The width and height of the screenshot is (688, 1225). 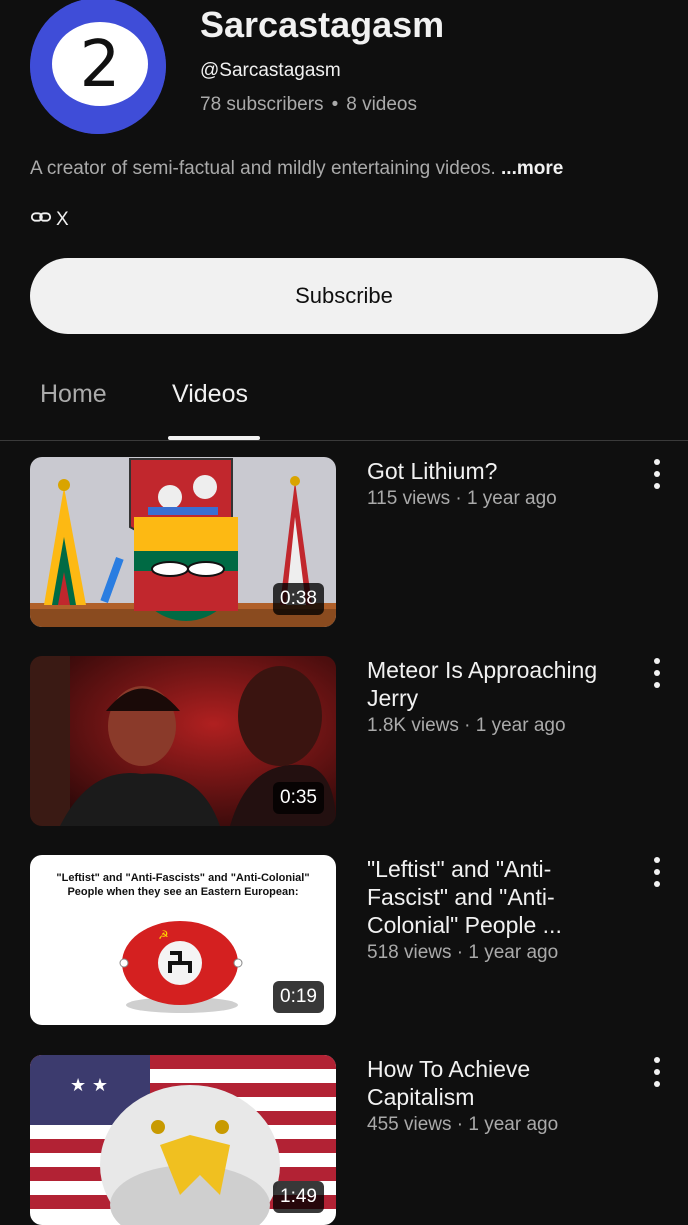 I want to click on video-title: Got Lithium?, so click(x=497, y=471).